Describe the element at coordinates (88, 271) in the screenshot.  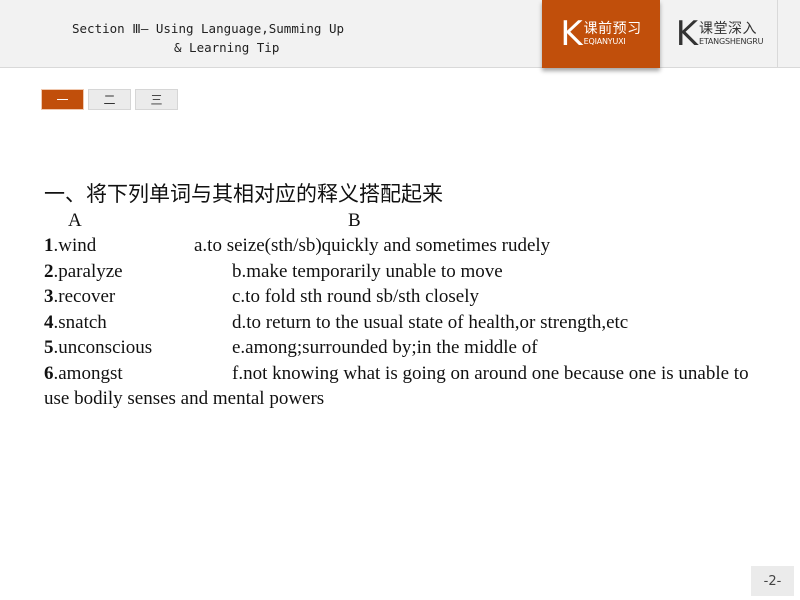
I see `item-word: .paralyze` at that location.